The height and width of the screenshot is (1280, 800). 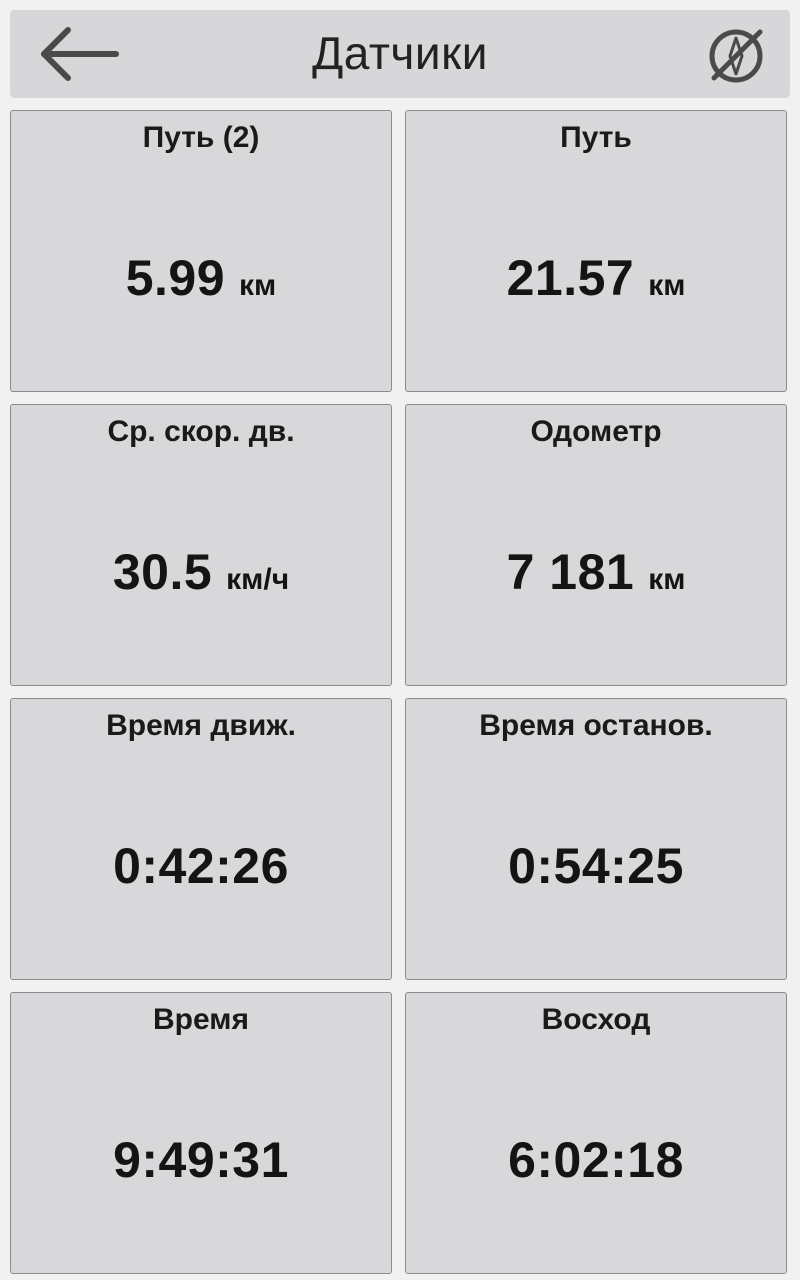 What do you see at coordinates (596, 431) in the screenshot?
I see `sensor-label: Одометр` at bounding box center [596, 431].